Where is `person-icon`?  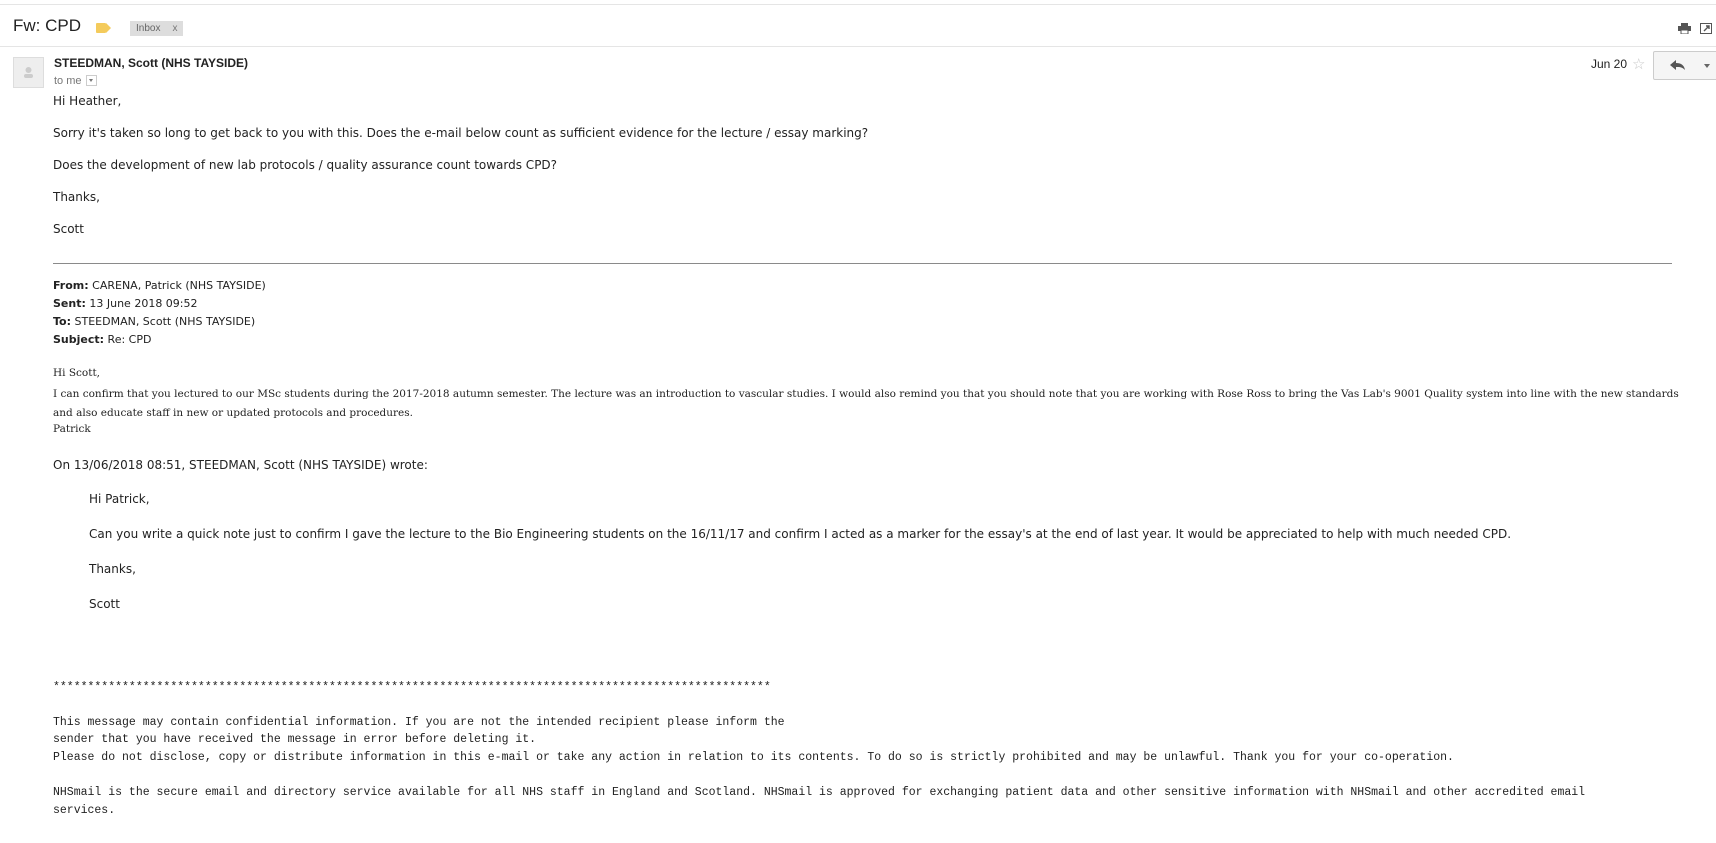
person-icon is located at coordinates (28, 72).